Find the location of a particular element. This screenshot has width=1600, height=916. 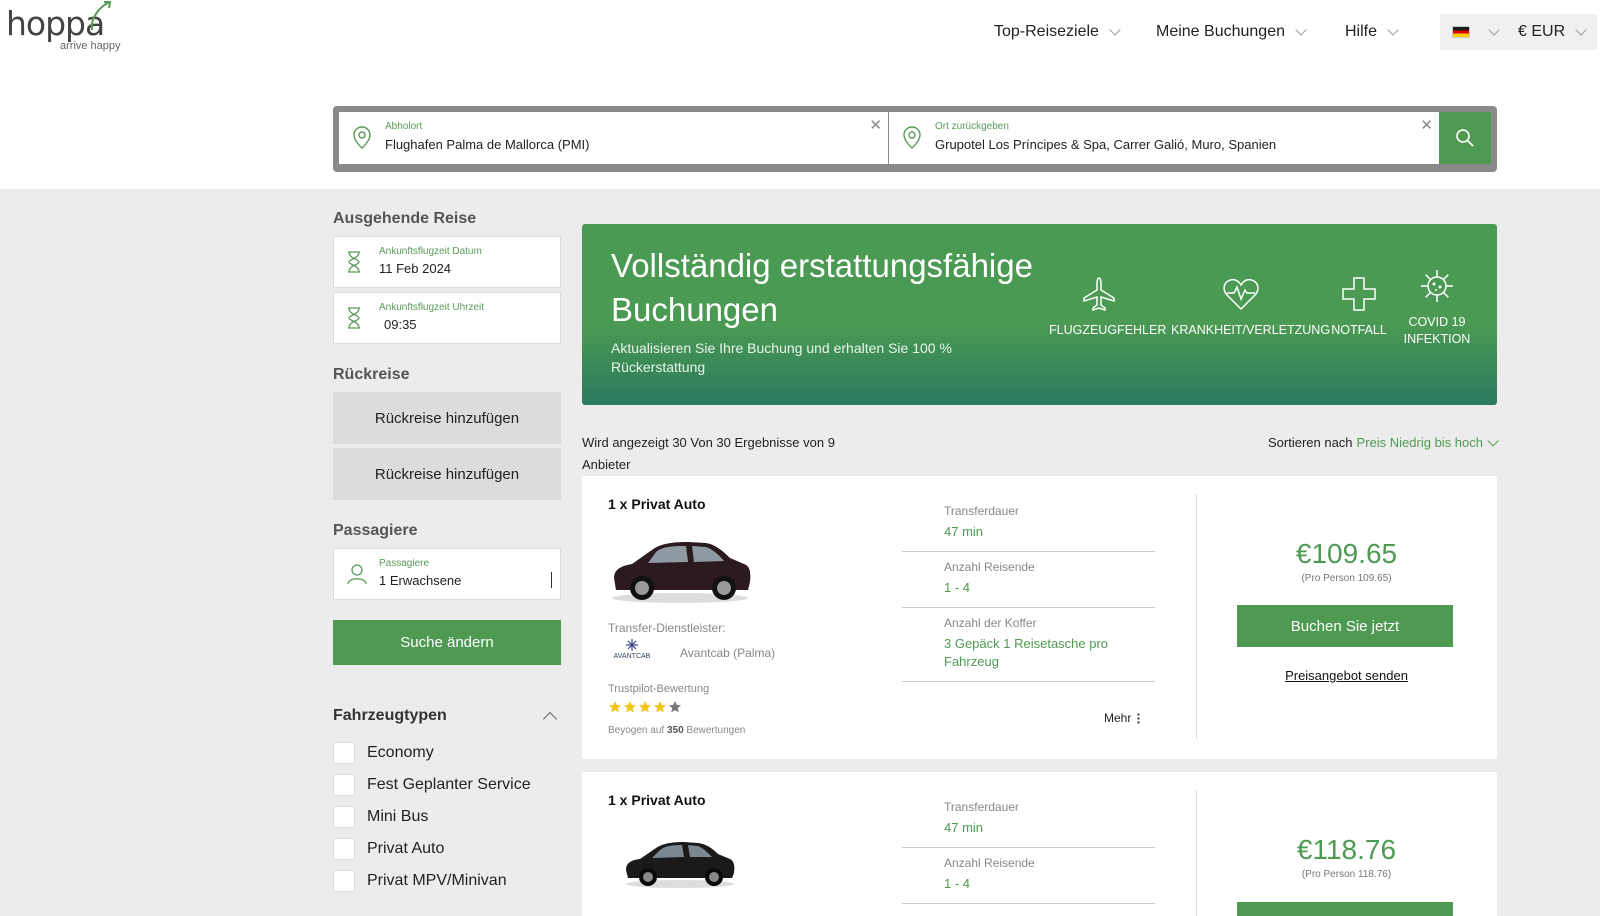

chevron-up-icon is located at coordinates (550, 719).